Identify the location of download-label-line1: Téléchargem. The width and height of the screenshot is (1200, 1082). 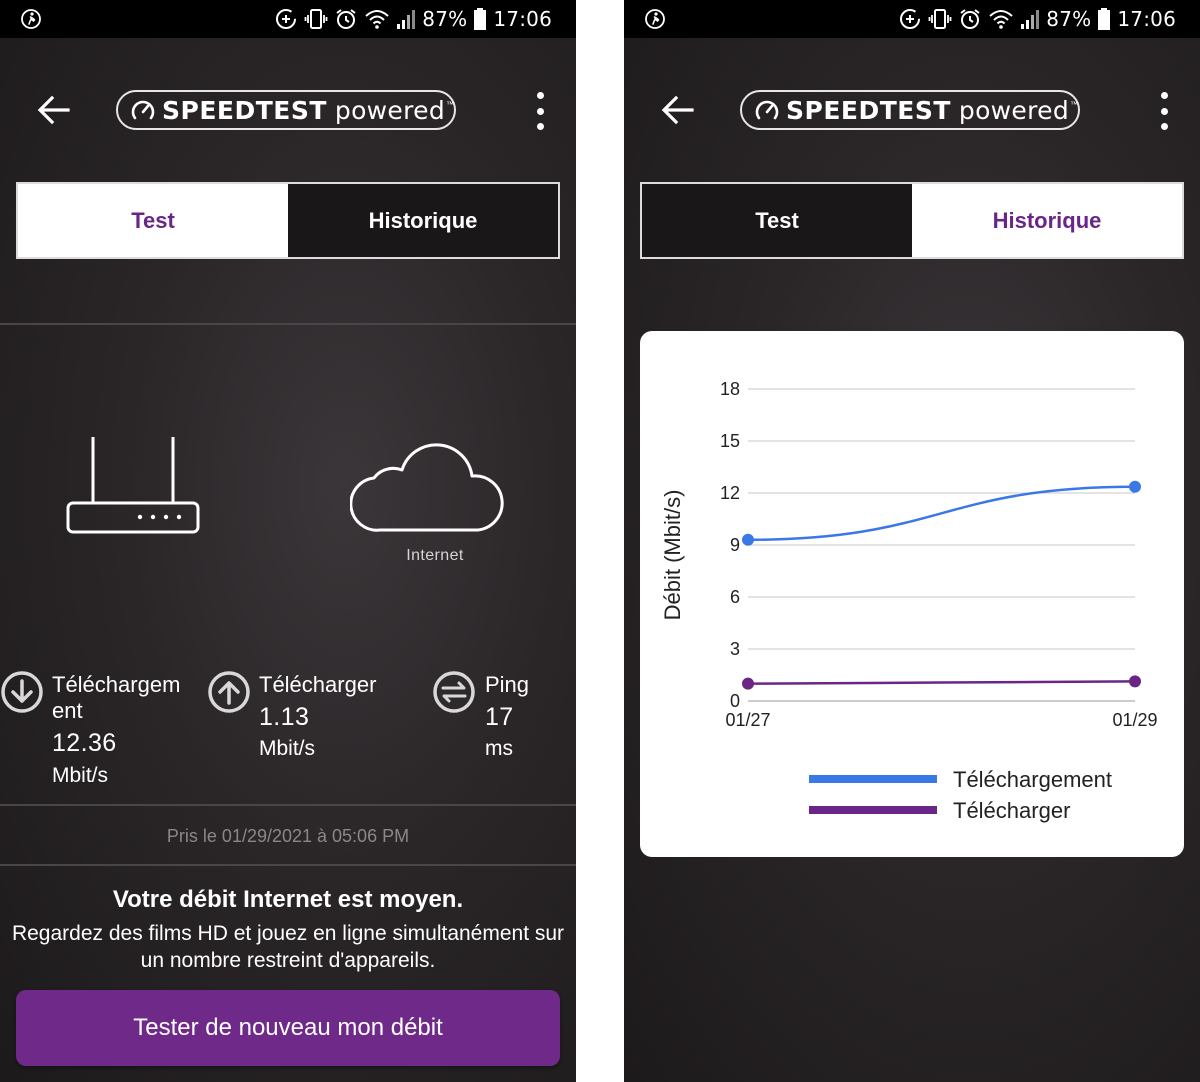
(116, 684).